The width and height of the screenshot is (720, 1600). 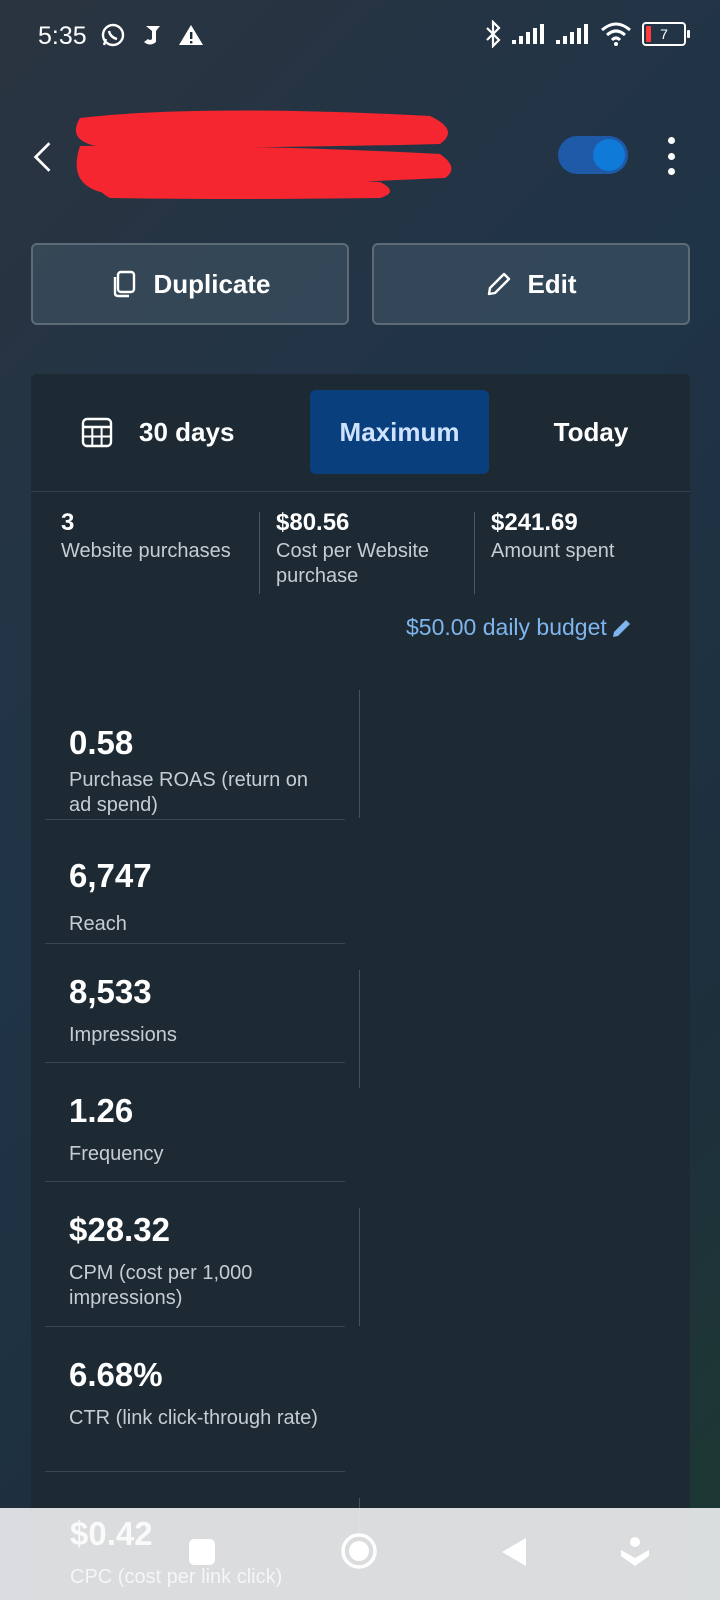 I want to click on metric-frequency: 1.26 Frequency, so click(x=195, y=1122).